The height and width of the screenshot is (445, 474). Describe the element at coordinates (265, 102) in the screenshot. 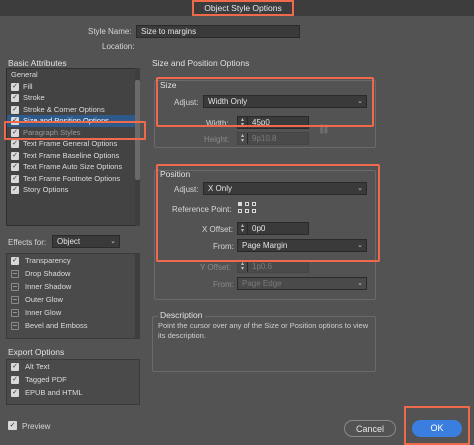

I see `highlight-size-group` at that location.